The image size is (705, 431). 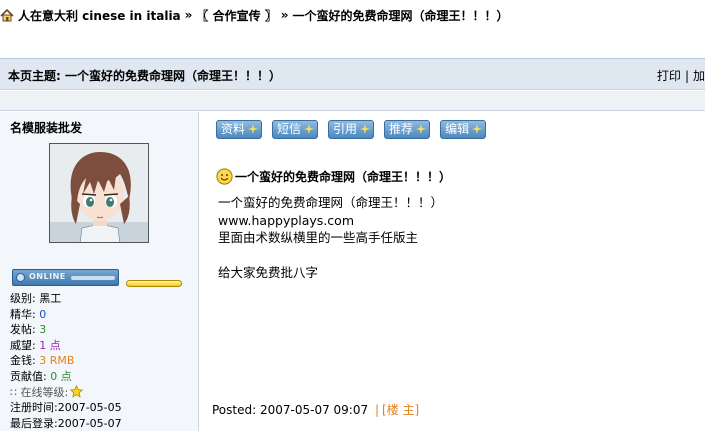 What do you see at coordinates (36, 298) in the screenshot?
I see `stat-level: 级别: 黑工` at bounding box center [36, 298].